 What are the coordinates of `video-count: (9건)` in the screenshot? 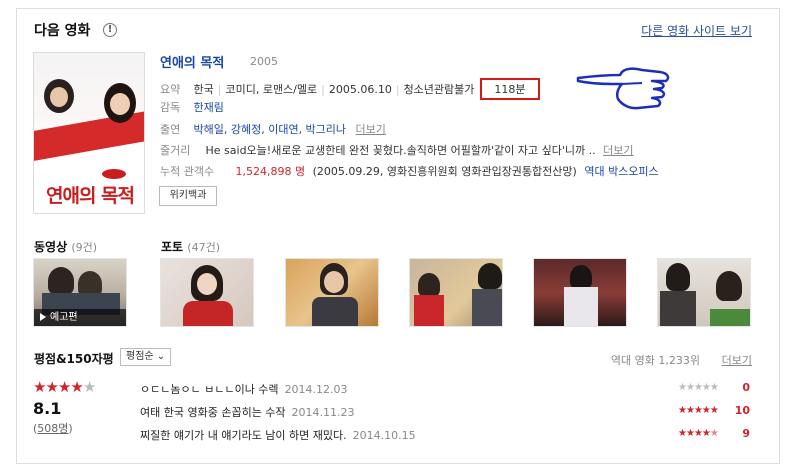 It's located at (84, 247).